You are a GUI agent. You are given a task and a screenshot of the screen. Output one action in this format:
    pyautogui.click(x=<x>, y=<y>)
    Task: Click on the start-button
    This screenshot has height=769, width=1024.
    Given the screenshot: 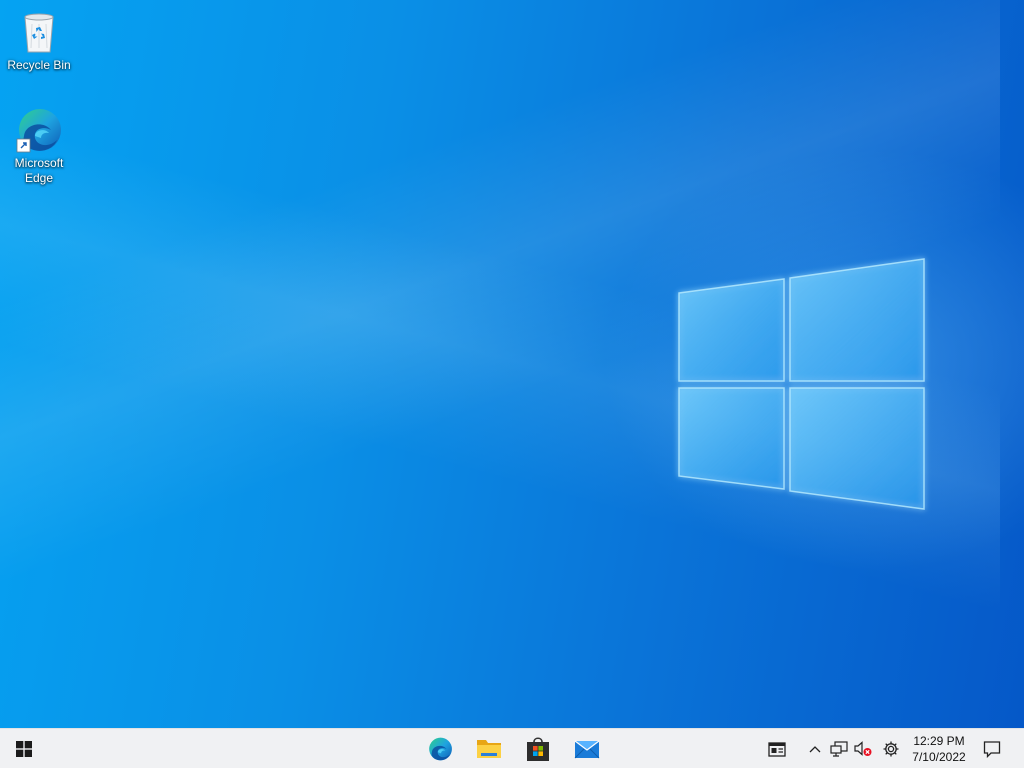 What is the action you would take?
    pyautogui.click(x=24, y=749)
    